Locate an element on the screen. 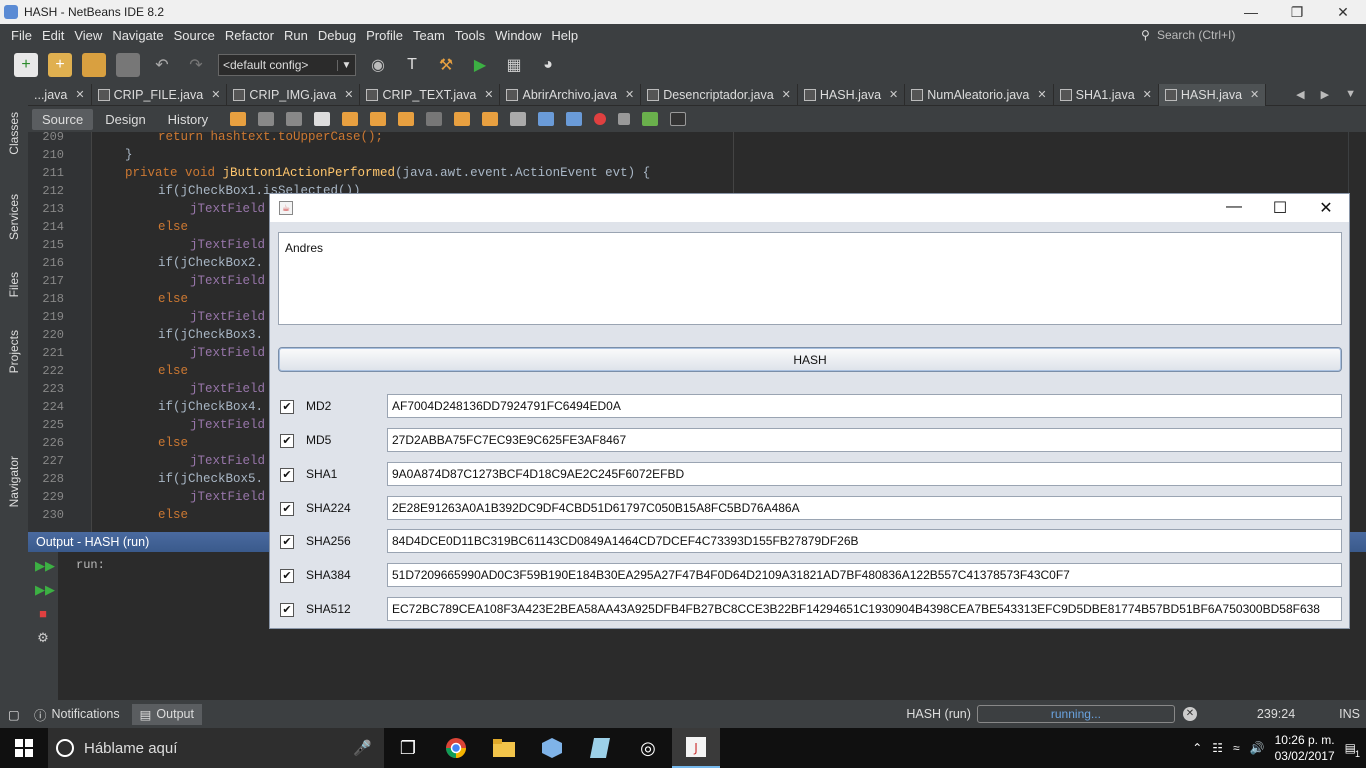 The width and height of the screenshot is (1366, 768). record-macro-icon is located at coordinates (600, 119).